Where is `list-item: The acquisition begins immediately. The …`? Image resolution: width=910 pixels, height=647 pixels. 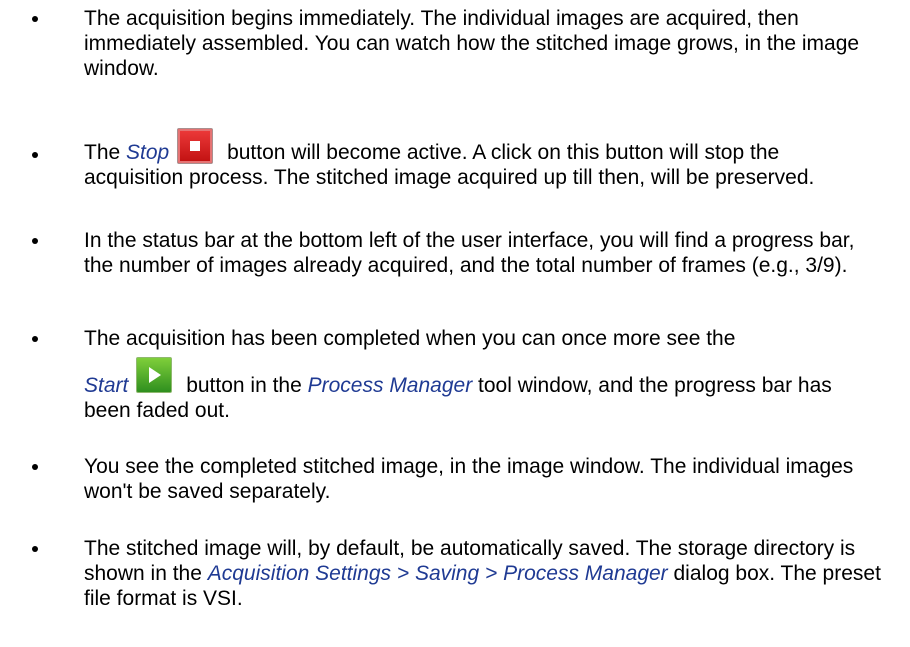 list-item: The acquisition begins immediately. The … is located at coordinates (484, 43).